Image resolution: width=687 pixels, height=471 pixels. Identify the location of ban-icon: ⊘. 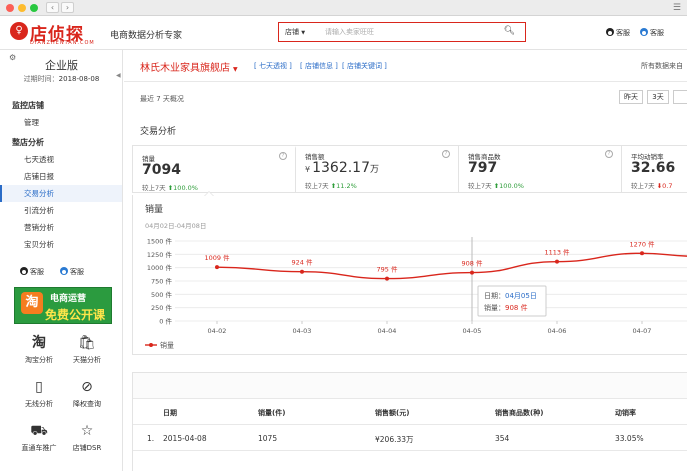
(87, 387).